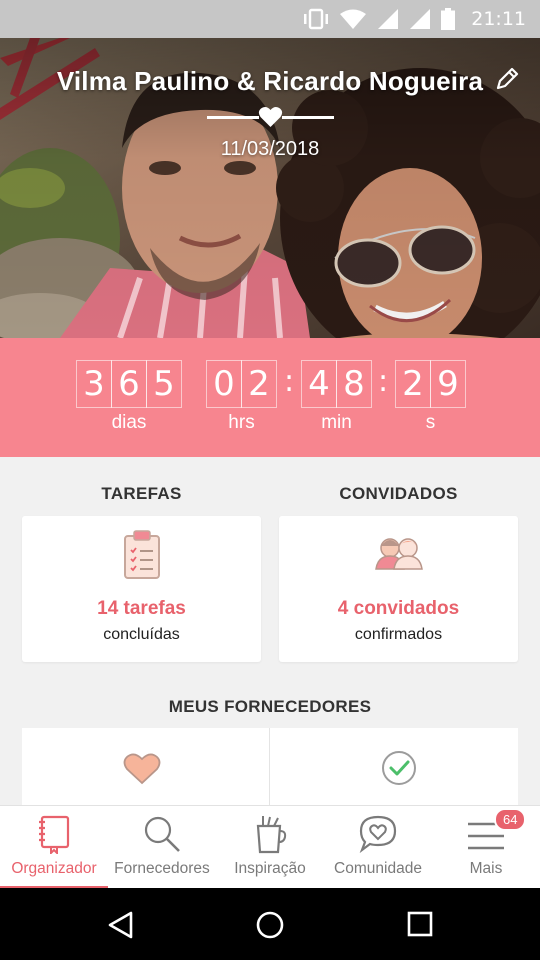  What do you see at coordinates (54, 834) in the screenshot?
I see `notebook-icon` at bounding box center [54, 834].